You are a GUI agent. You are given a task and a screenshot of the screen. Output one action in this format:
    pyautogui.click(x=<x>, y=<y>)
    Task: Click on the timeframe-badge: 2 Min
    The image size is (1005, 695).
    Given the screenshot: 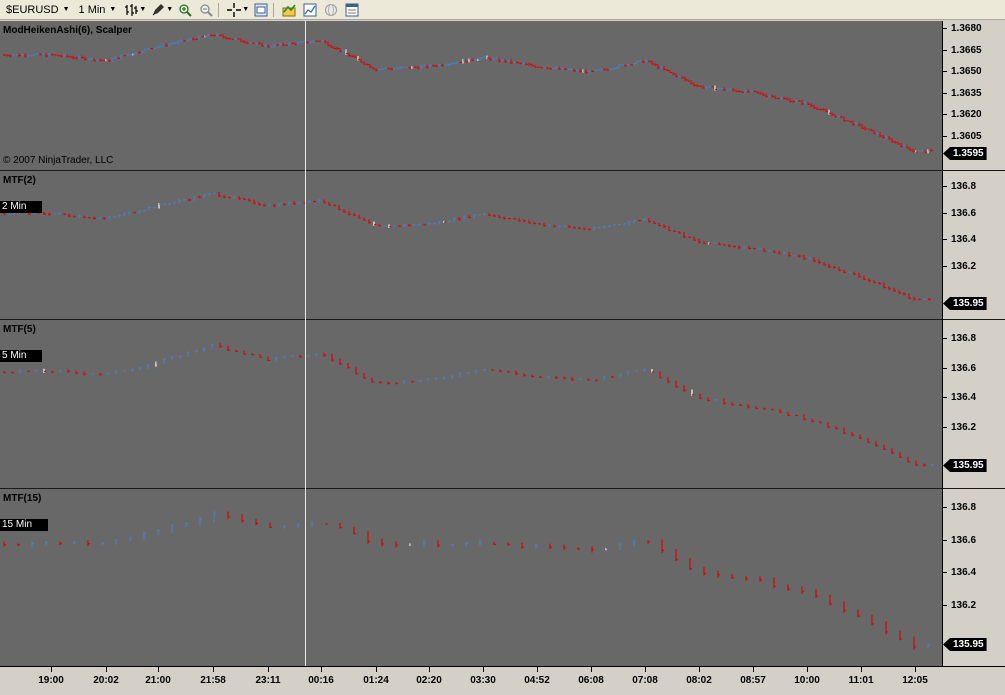 What is the action you would take?
    pyautogui.click(x=21, y=207)
    